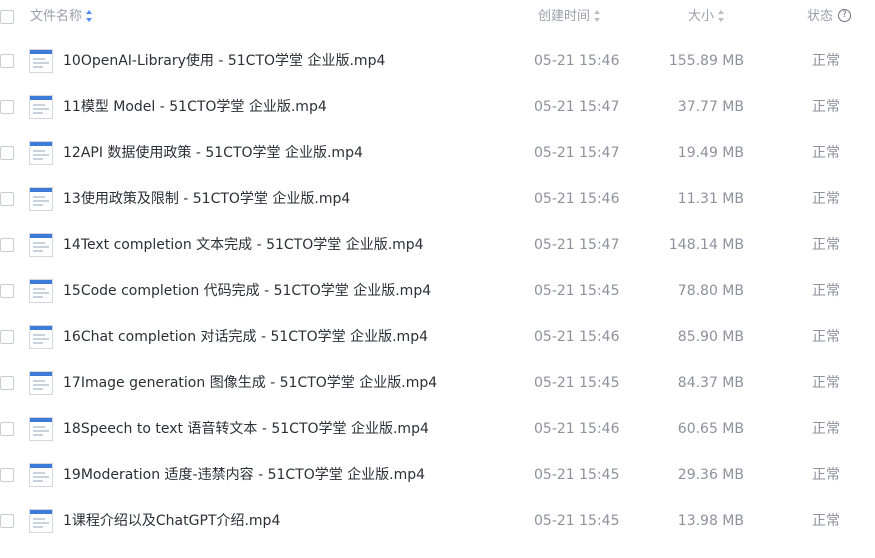 The height and width of the screenshot is (558, 875). What do you see at coordinates (7, 17) in the screenshot?
I see `select-all-checkbox` at bounding box center [7, 17].